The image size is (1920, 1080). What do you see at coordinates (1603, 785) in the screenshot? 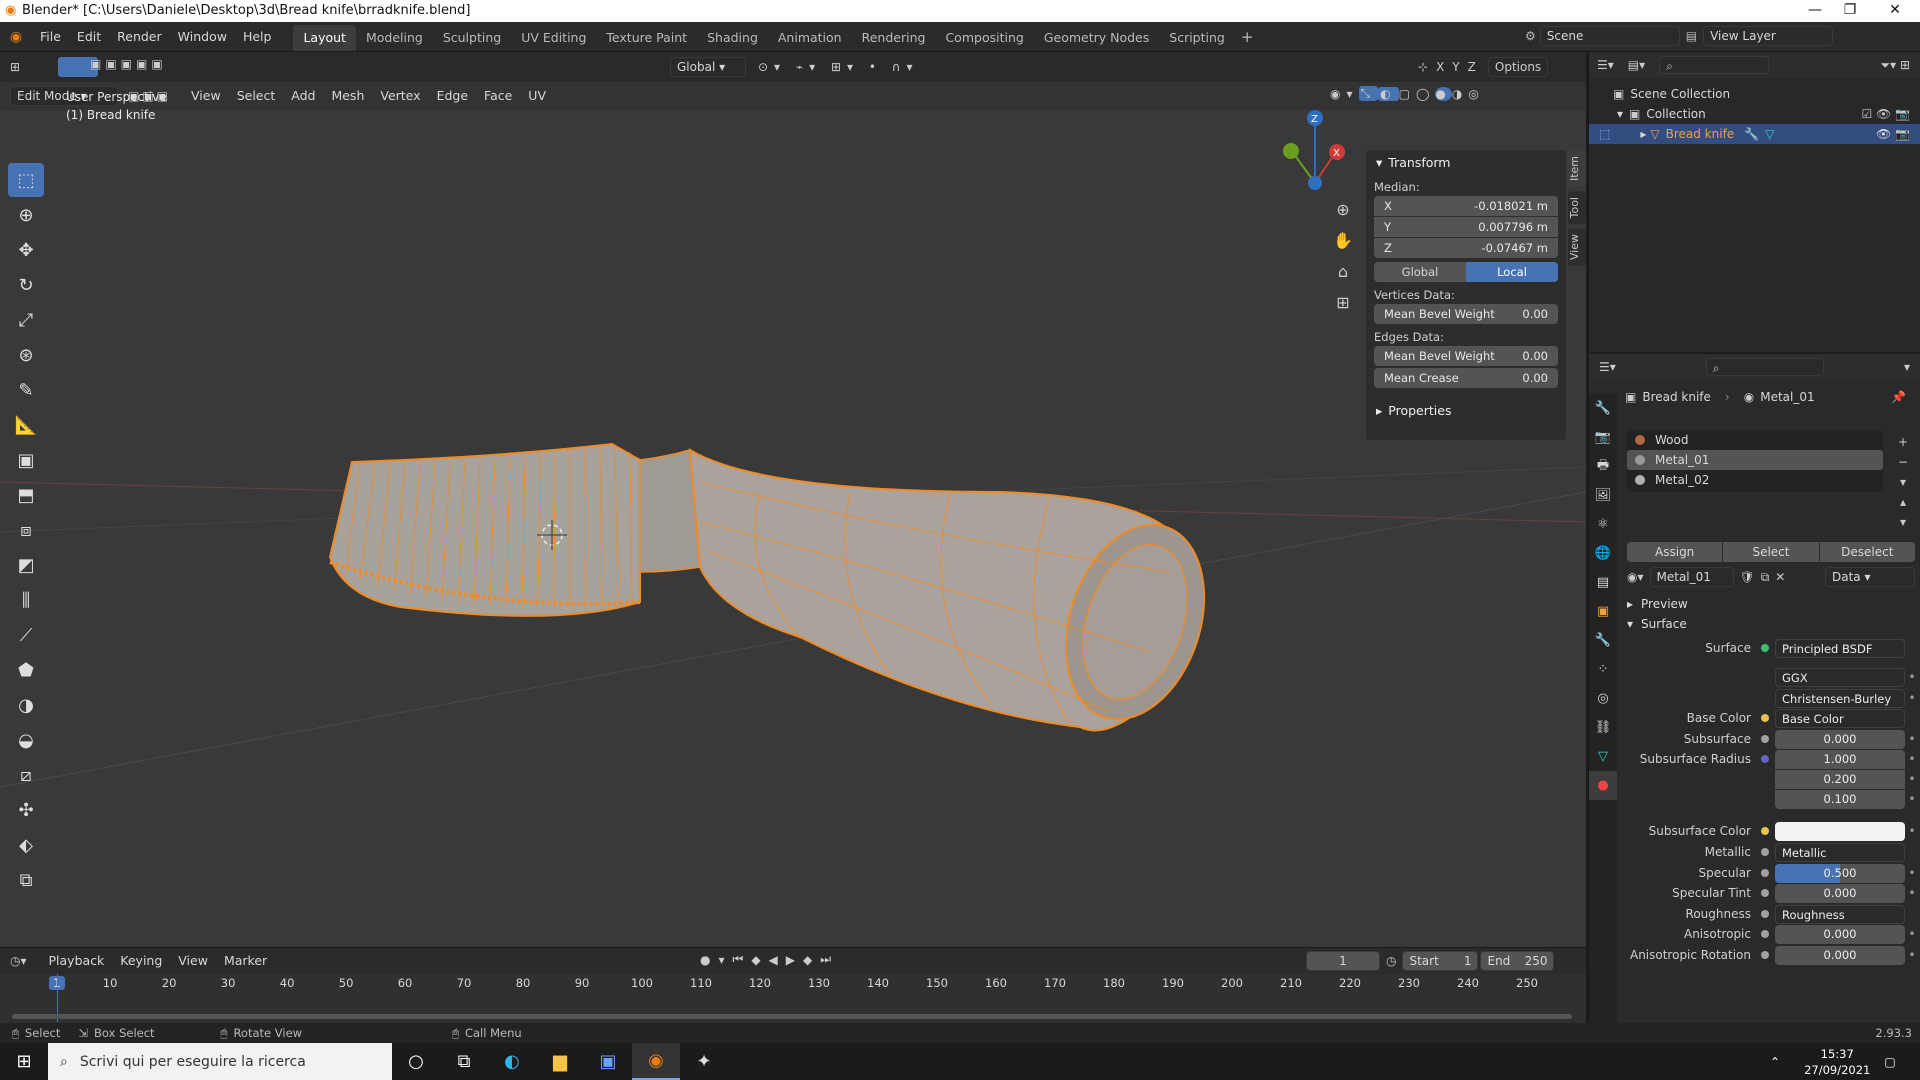
I see `material-tab-icon: ●` at bounding box center [1603, 785].